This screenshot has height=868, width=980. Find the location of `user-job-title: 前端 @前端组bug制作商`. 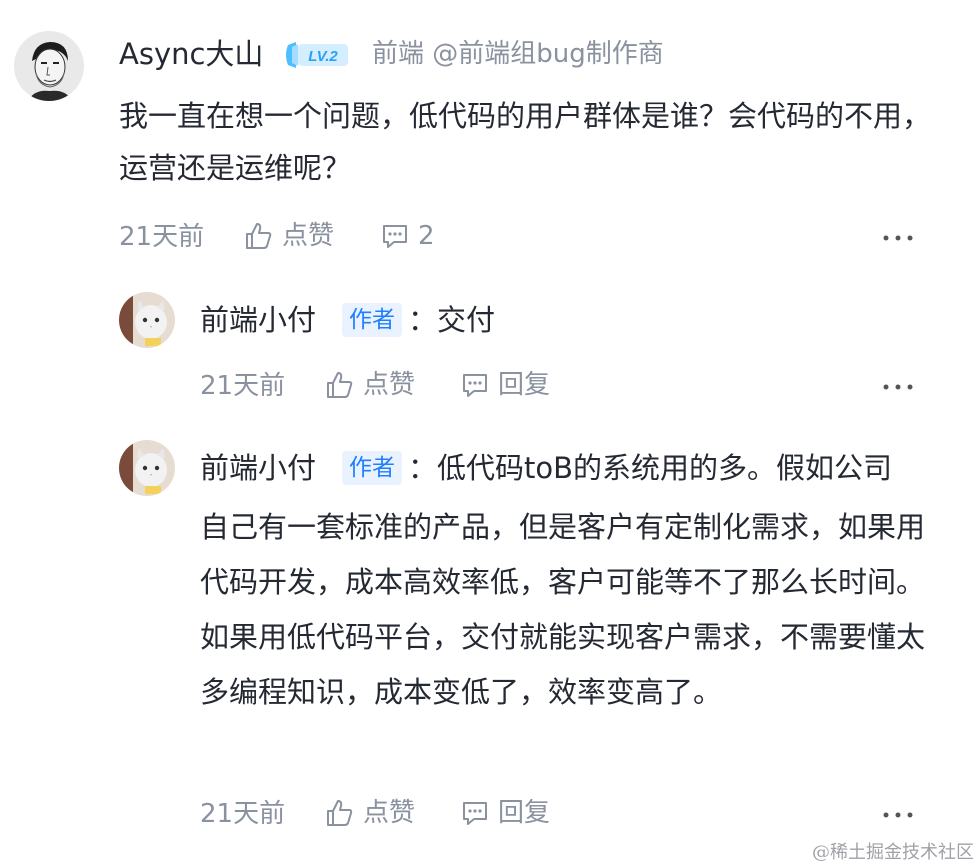

user-job-title: 前端 @前端组bug制作商 is located at coordinates (518, 54).